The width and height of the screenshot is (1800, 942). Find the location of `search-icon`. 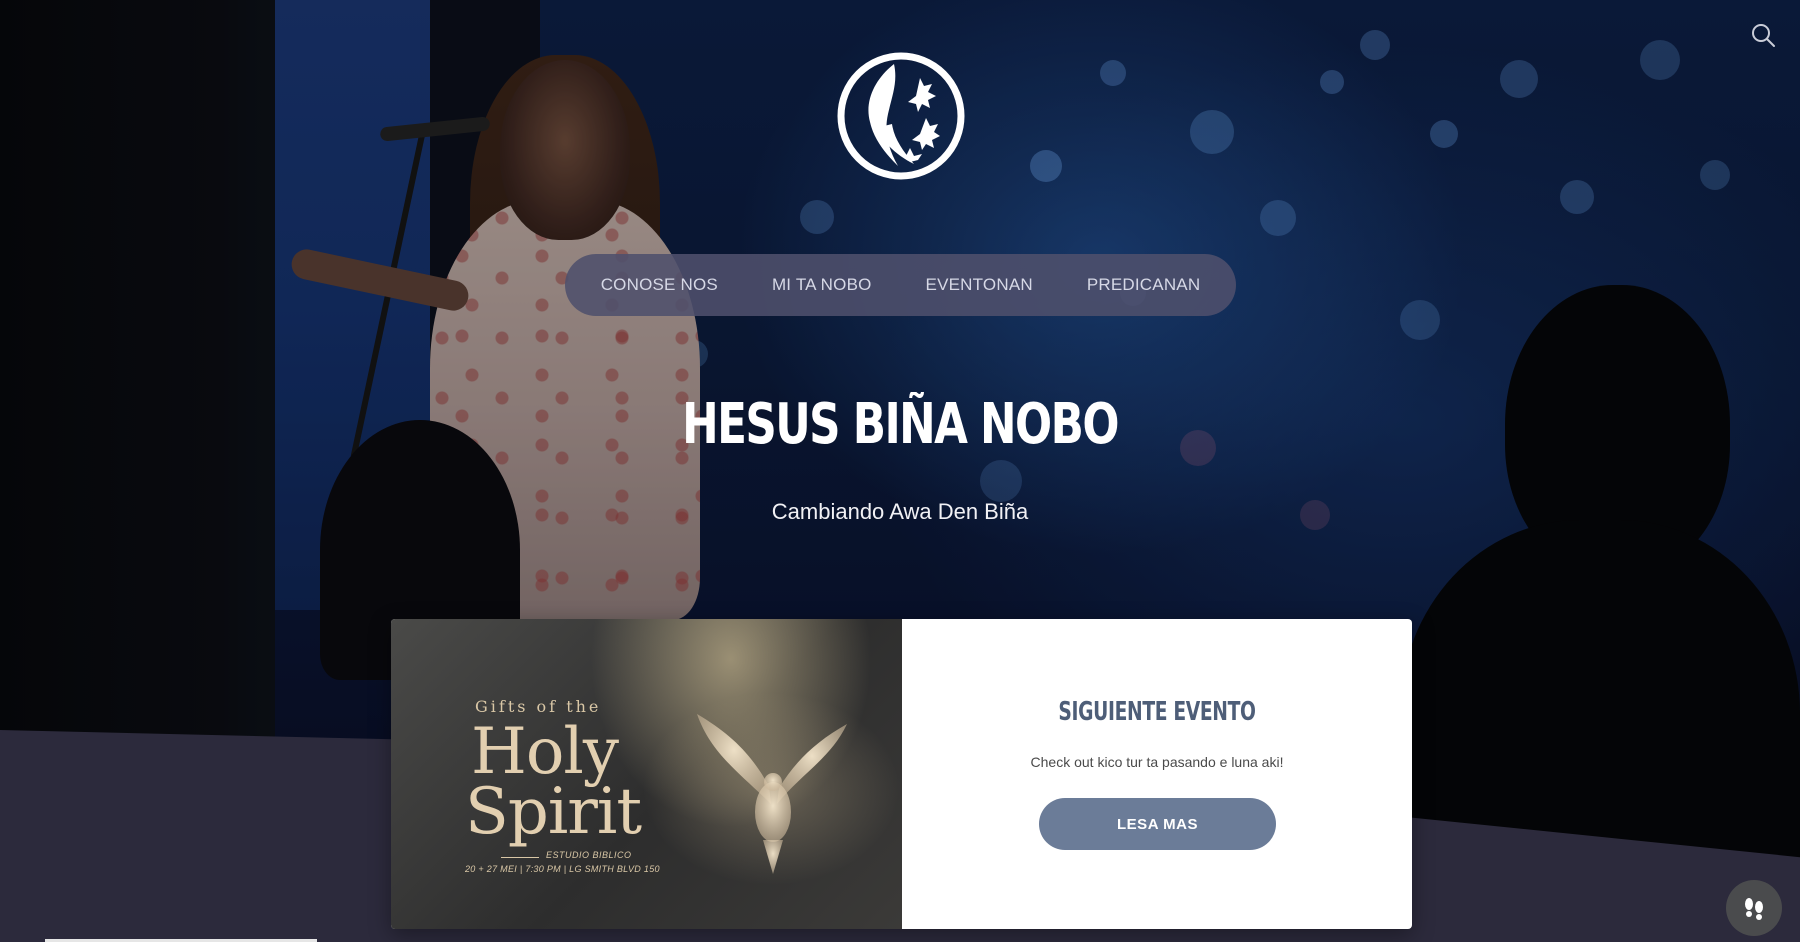

search-icon is located at coordinates (1763, 35).